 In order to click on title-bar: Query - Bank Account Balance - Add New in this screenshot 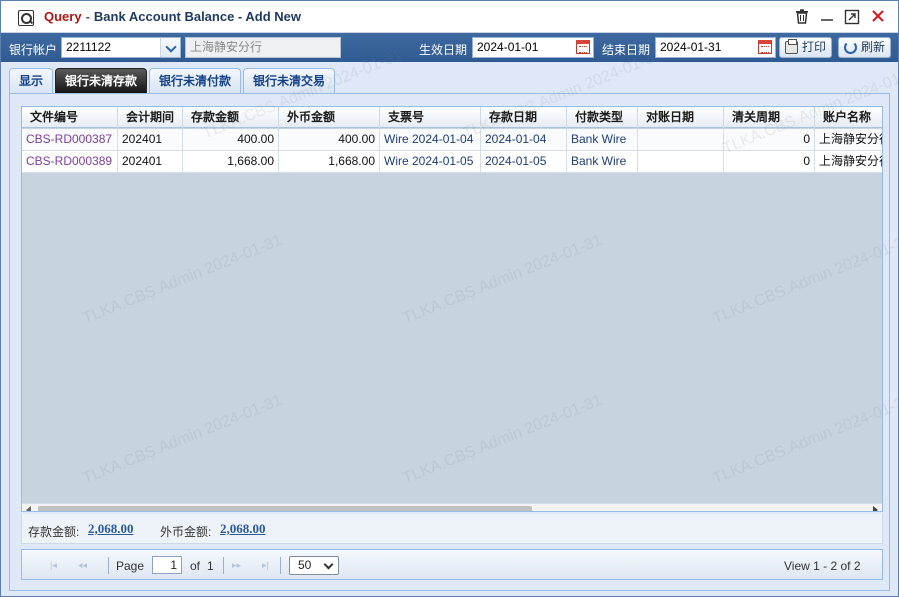, I will do `click(449, 17)`.